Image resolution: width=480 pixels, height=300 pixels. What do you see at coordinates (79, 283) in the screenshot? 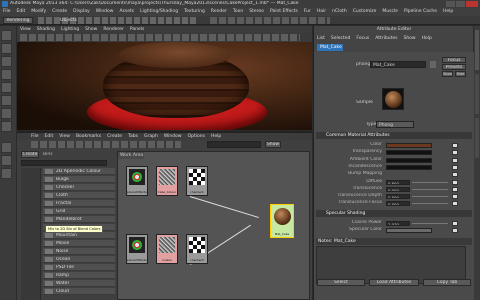
I see `list-item: Water` at bounding box center [79, 283].